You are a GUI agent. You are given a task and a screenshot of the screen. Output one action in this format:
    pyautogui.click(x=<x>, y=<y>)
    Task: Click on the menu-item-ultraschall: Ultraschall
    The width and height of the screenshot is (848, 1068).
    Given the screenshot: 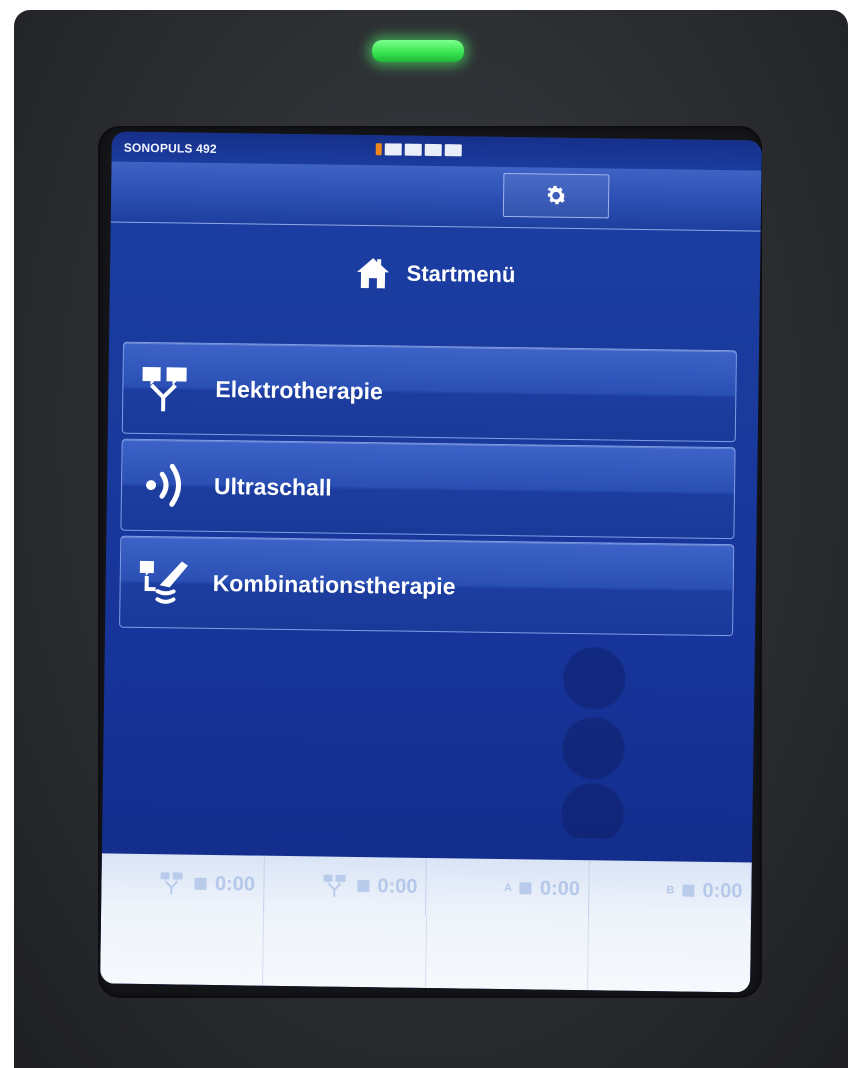 What is the action you would take?
    pyautogui.click(x=428, y=489)
    